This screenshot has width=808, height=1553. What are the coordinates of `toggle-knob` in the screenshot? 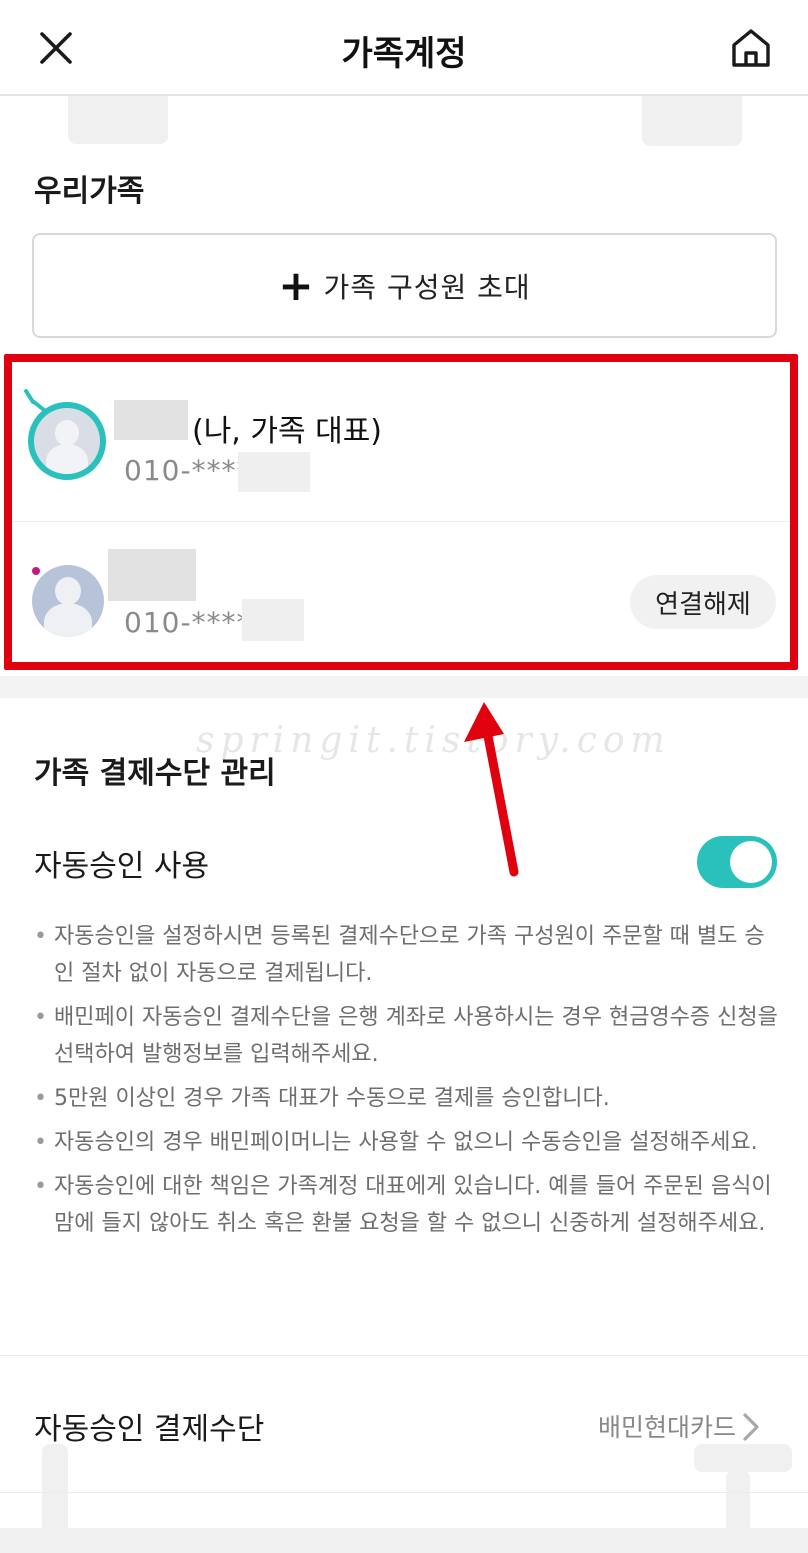 It's located at (751, 862).